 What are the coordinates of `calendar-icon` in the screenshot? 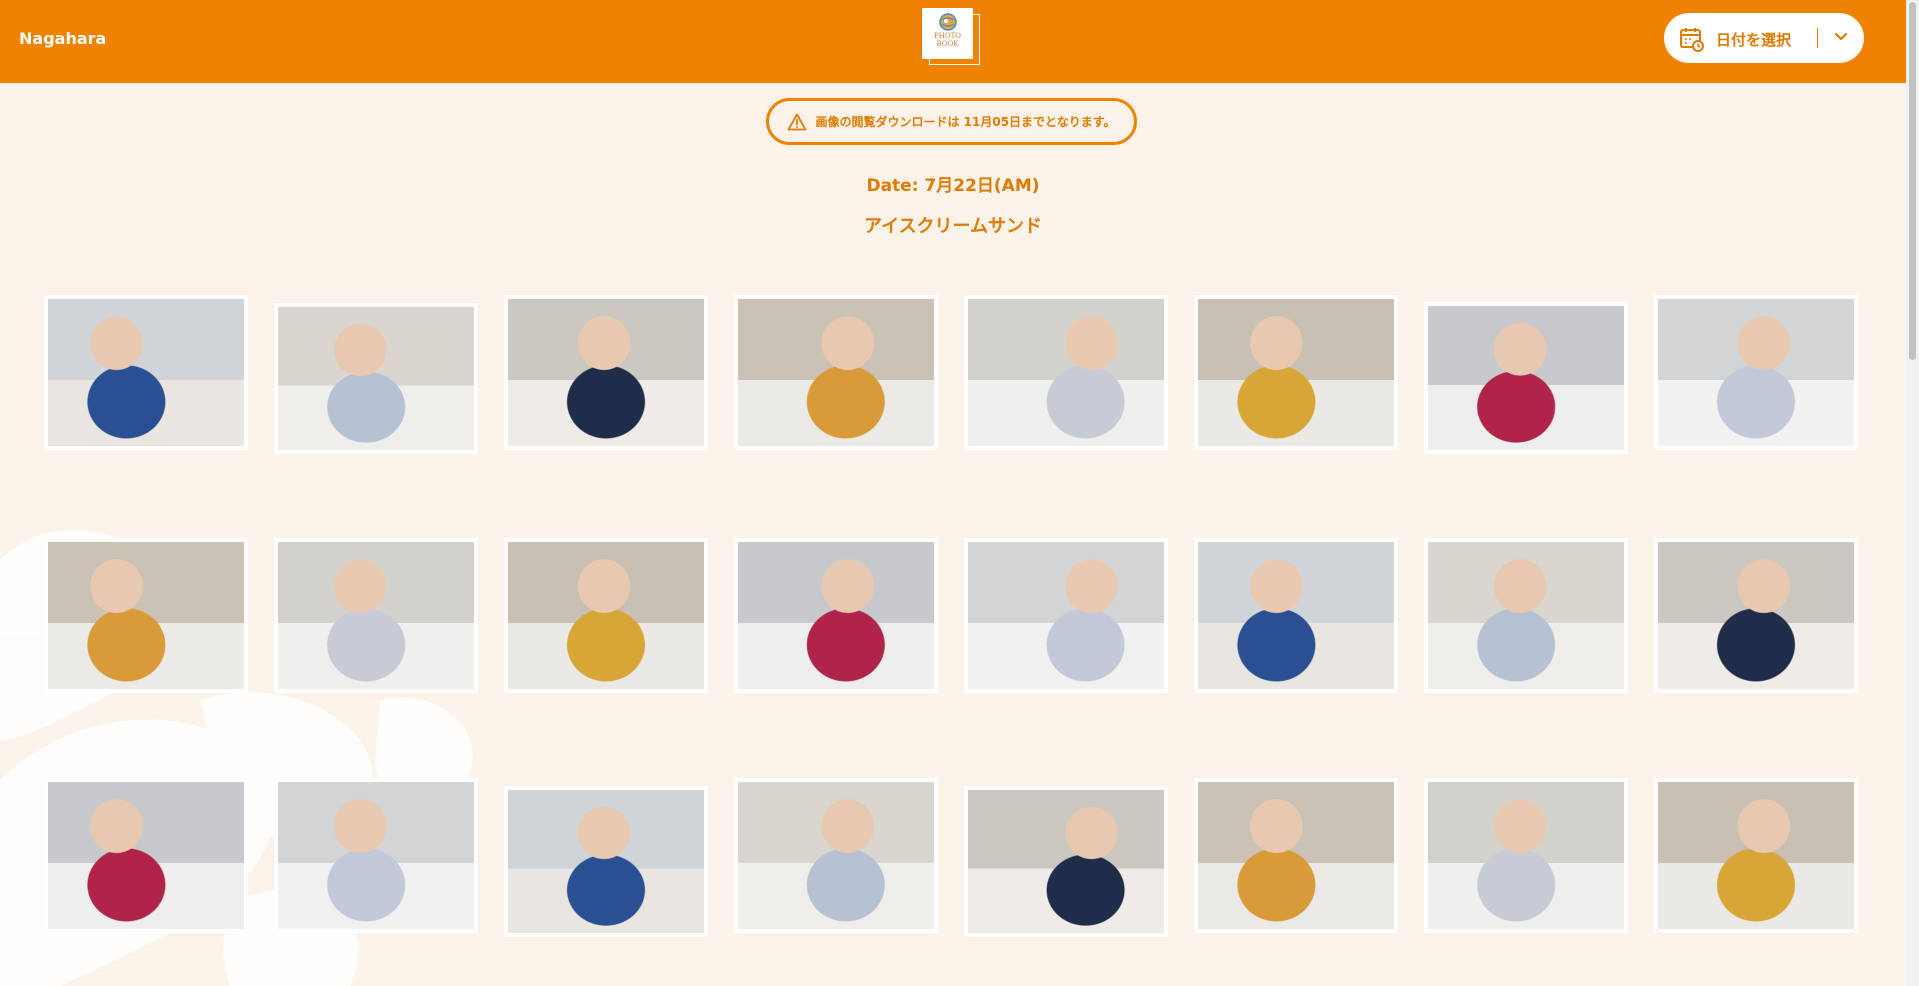 It's located at (1692, 40).